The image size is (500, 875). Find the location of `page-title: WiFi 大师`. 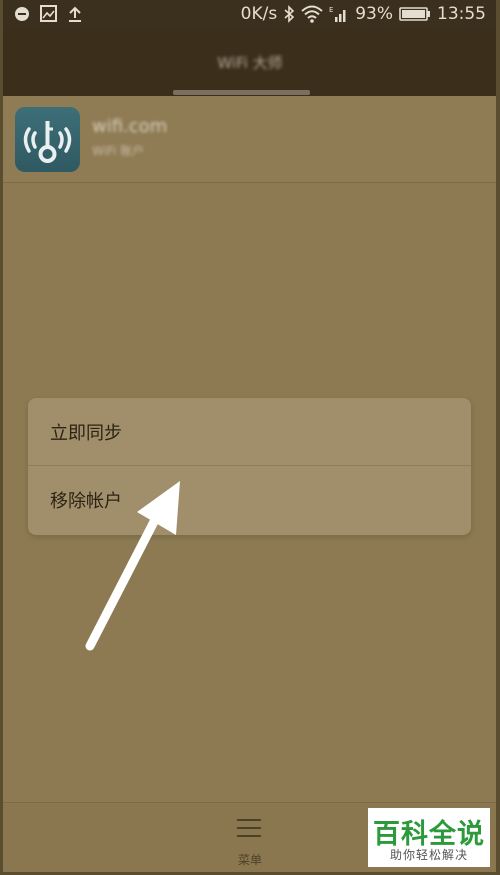

page-title: WiFi 大师 is located at coordinates (250, 63).